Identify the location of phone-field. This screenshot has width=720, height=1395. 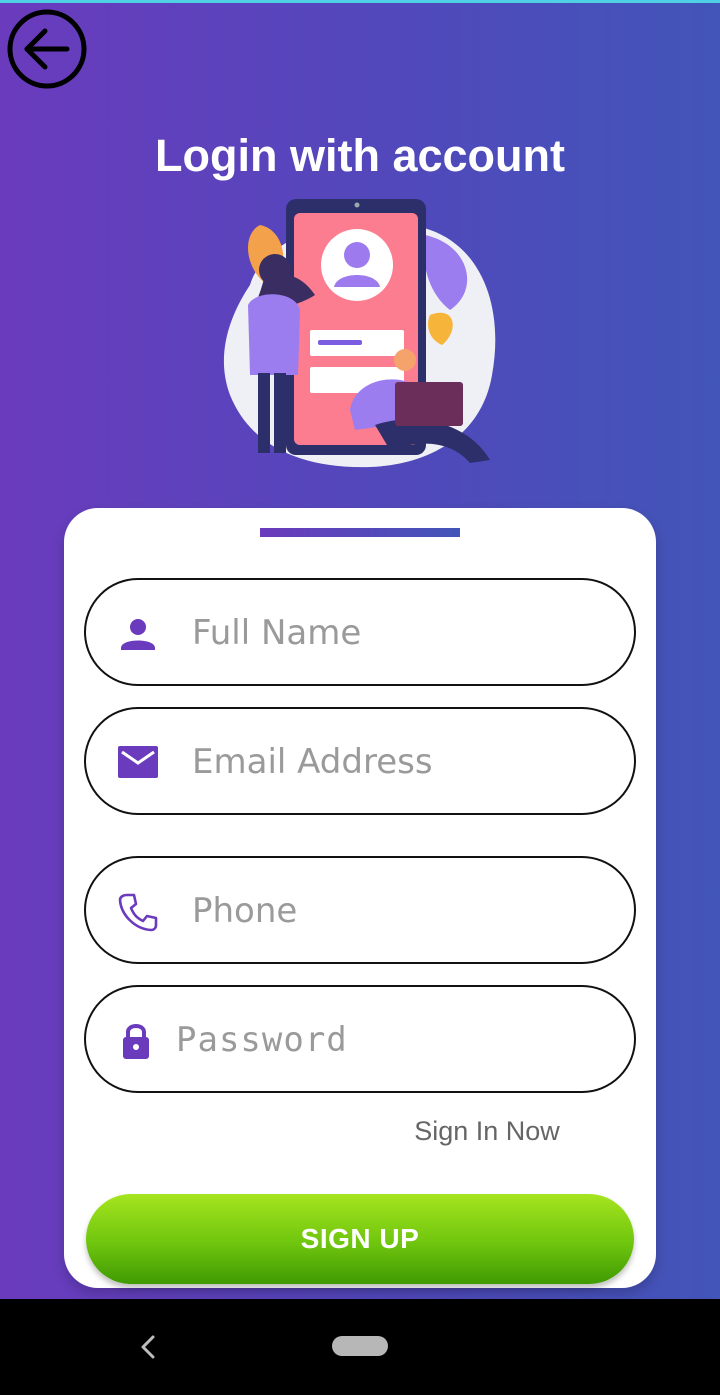
(360, 910).